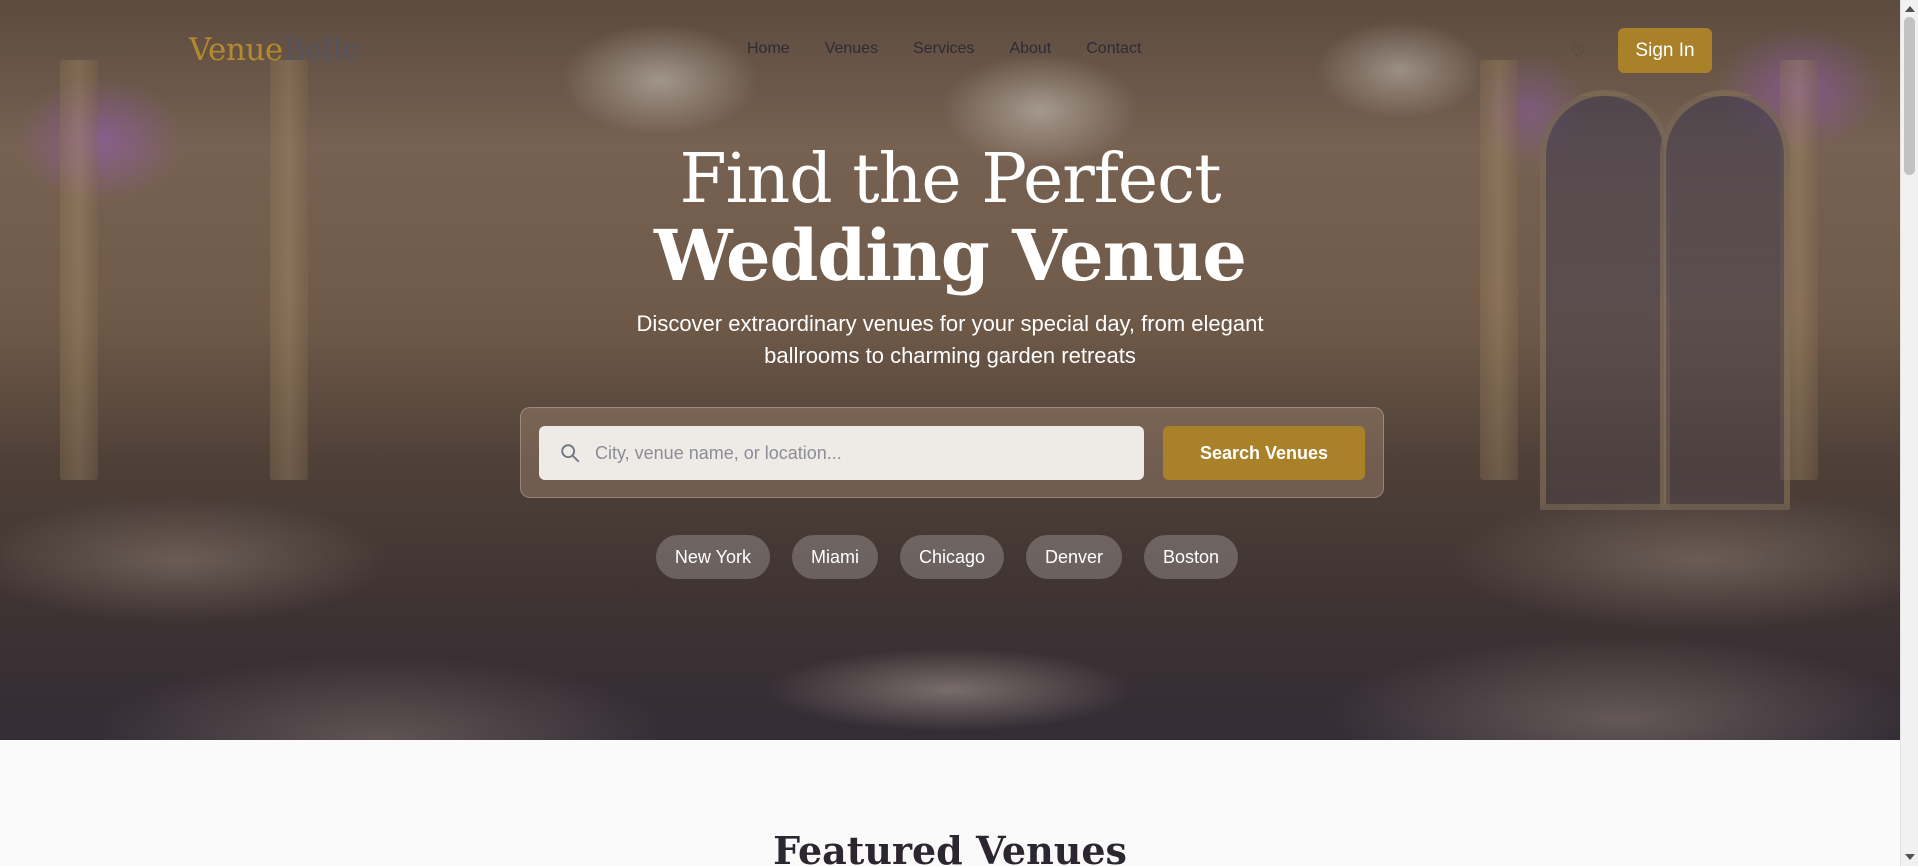 The image size is (1918, 866). I want to click on scroll-down-arrow-icon, so click(1910, 857).